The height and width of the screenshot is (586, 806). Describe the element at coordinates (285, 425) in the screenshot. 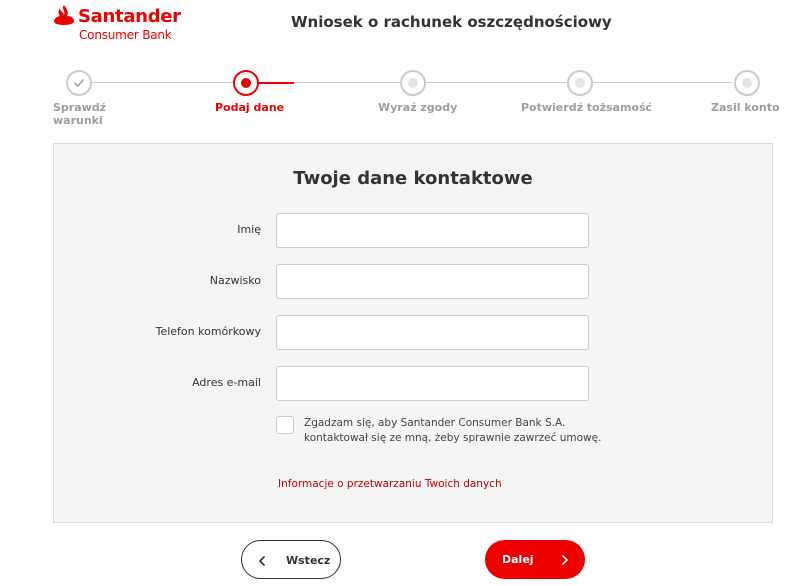

I see `consent-checkbox` at that location.